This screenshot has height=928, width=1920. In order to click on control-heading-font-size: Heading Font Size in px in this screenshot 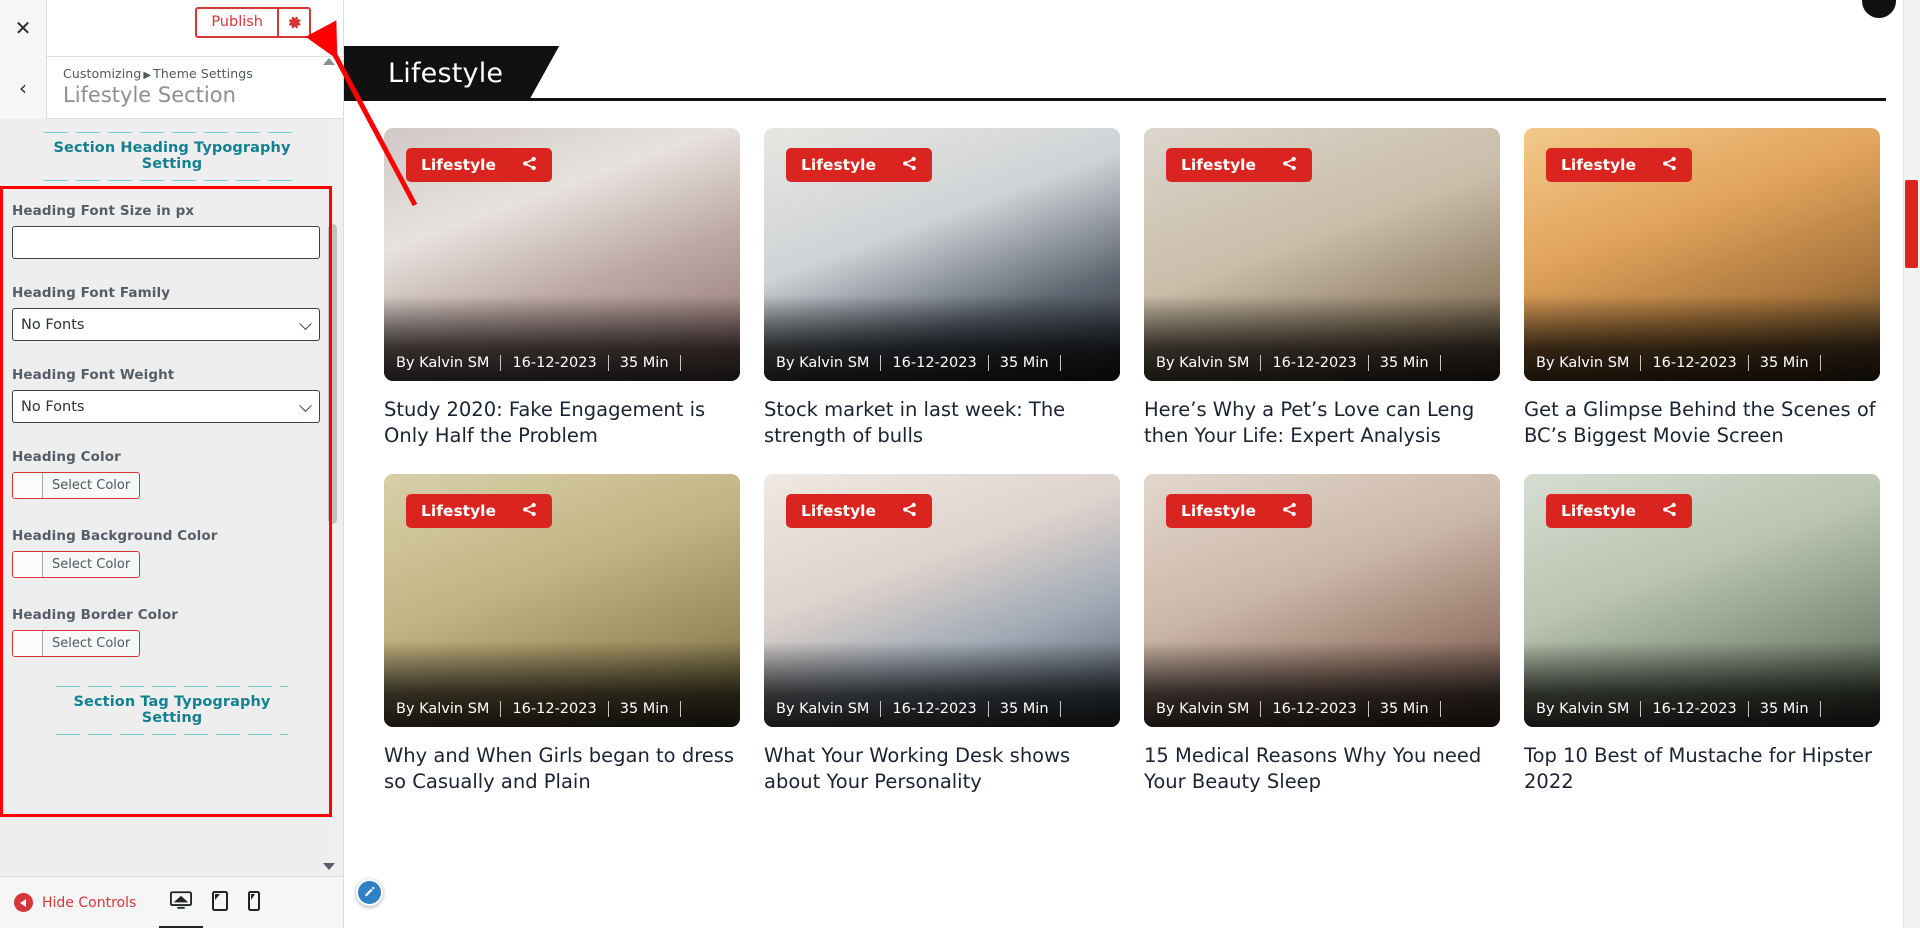, I will do `click(172, 231)`.